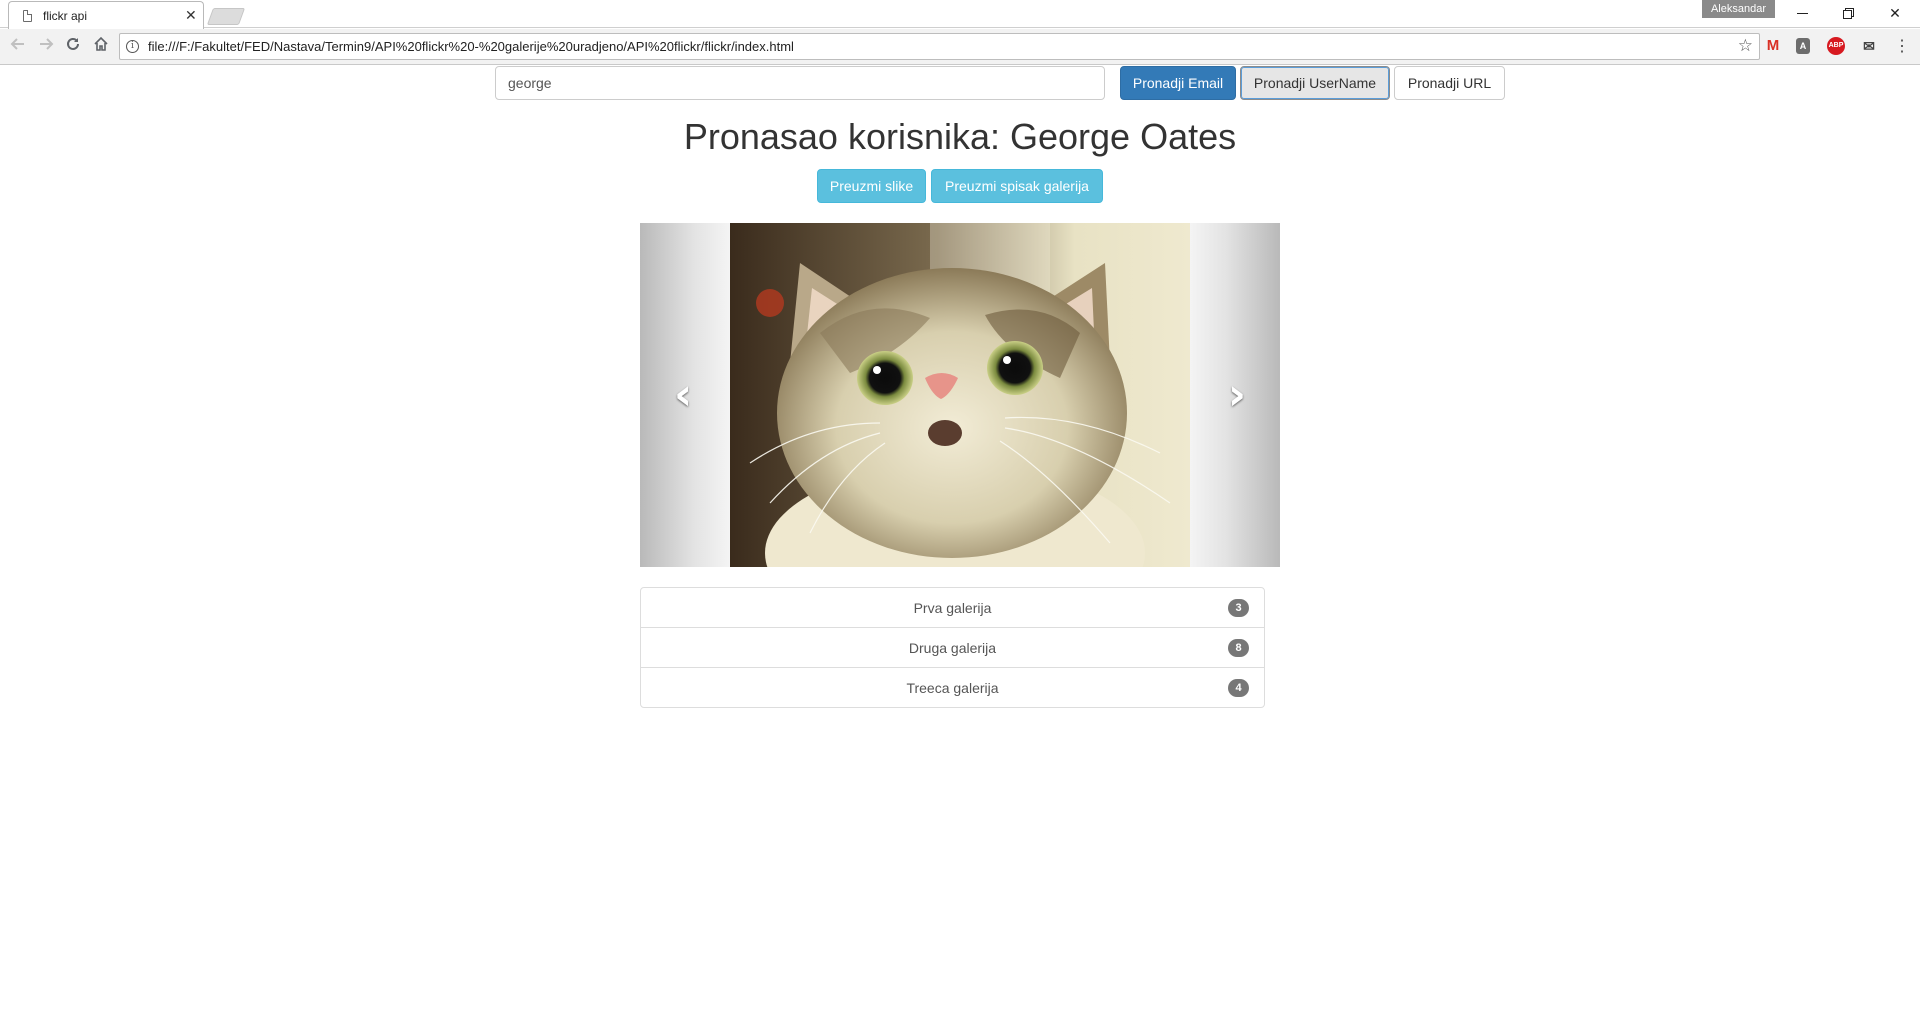 Image resolution: width=1920 pixels, height=1035 pixels. What do you see at coordinates (191, 15) in the screenshot?
I see `tab-close-icon: ✕` at bounding box center [191, 15].